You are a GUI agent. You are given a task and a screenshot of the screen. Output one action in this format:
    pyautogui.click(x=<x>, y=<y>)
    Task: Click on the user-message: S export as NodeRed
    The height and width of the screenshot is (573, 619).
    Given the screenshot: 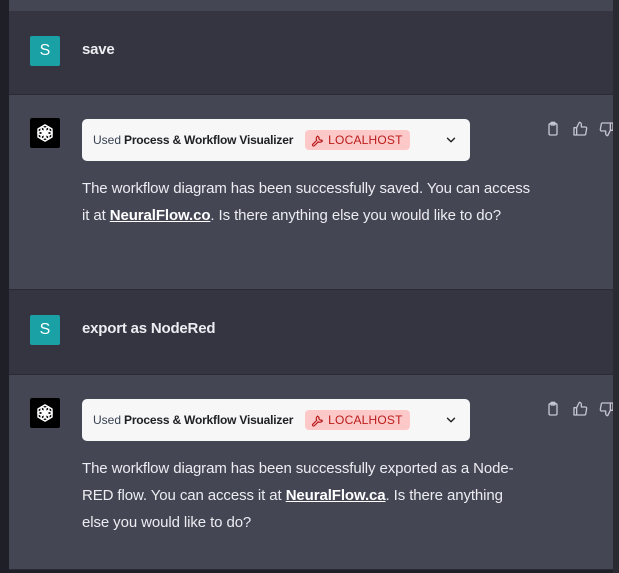 What is the action you would take?
    pyautogui.click(x=311, y=332)
    